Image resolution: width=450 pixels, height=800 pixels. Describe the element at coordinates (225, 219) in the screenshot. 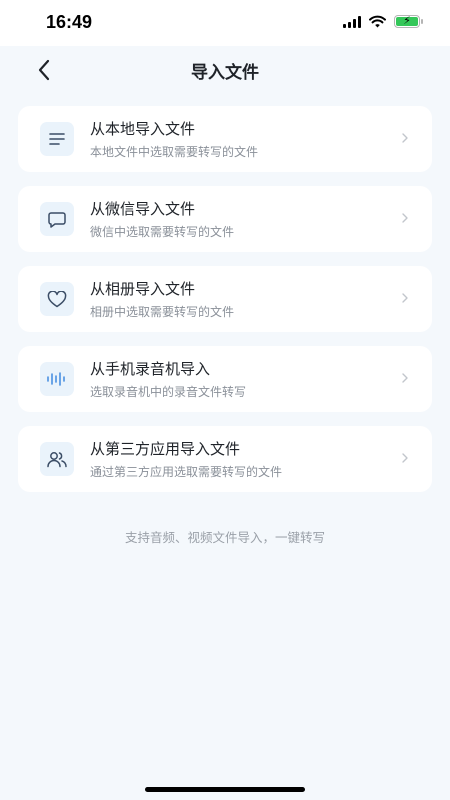

I see `import-wechat-item: 从微信导入文件 微信中选取需要转写的文件` at that location.